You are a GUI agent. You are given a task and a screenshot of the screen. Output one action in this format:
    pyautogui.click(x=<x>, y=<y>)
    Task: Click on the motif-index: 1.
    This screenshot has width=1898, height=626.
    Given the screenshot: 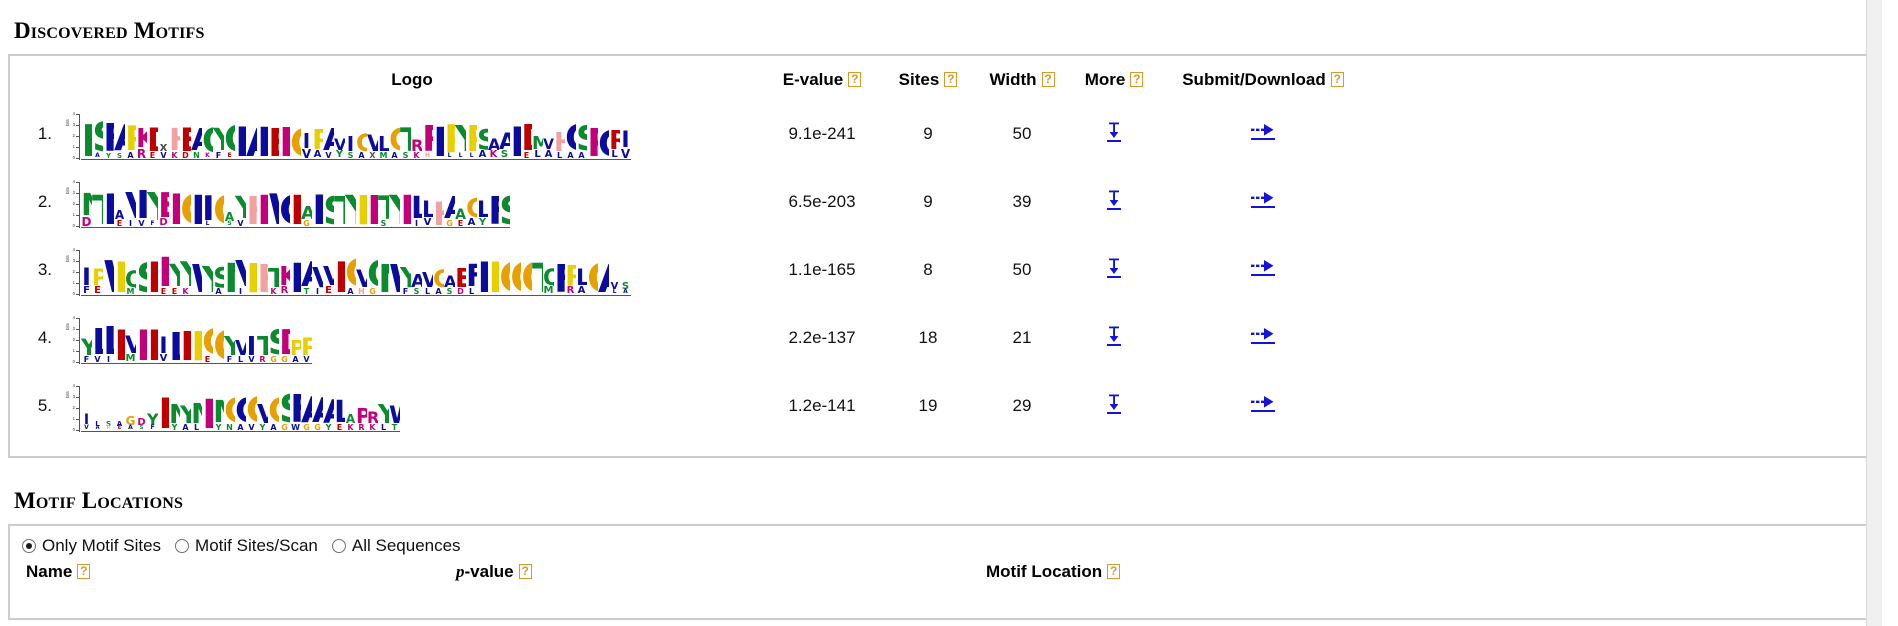 What is the action you would take?
    pyautogui.click(x=44, y=133)
    